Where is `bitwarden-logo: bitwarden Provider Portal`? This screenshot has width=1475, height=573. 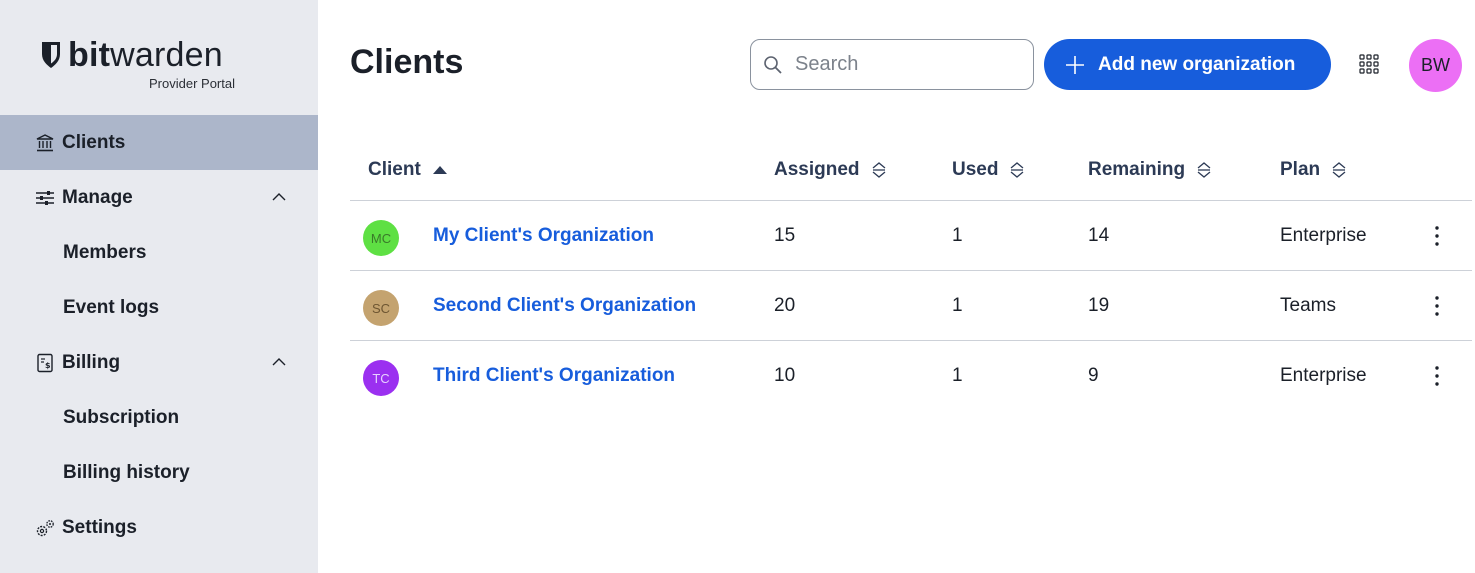 bitwarden-logo: bitwarden Provider Portal is located at coordinates (137, 66).